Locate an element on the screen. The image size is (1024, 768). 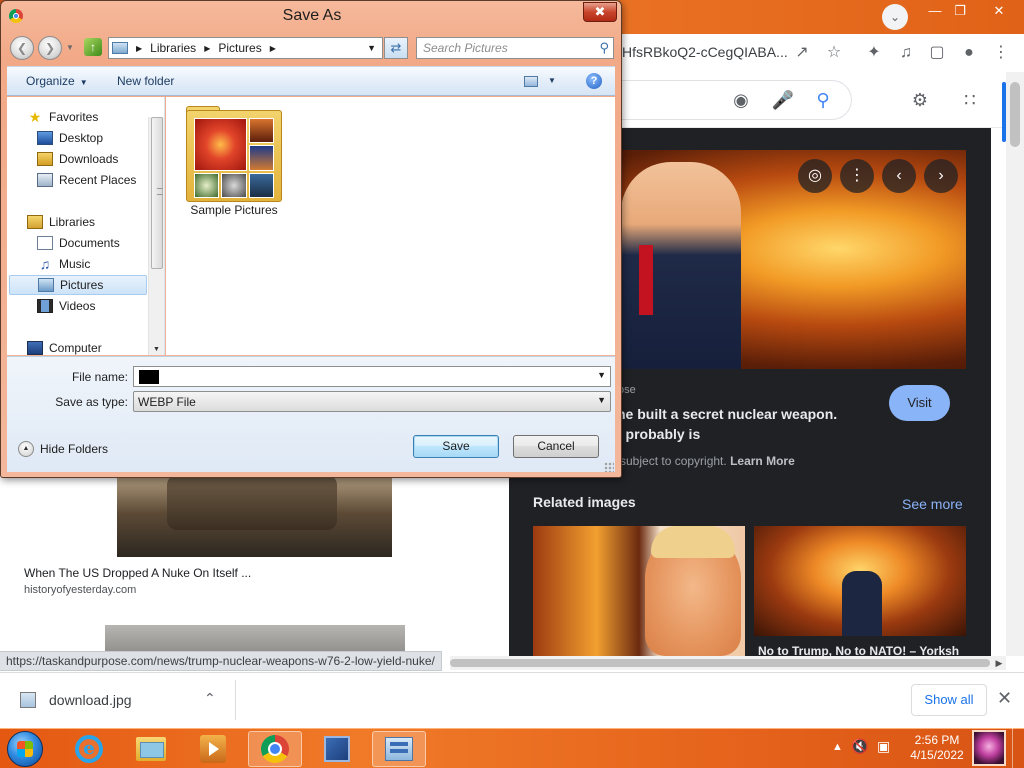
save-button: Save is located at coordinates (456, 446).